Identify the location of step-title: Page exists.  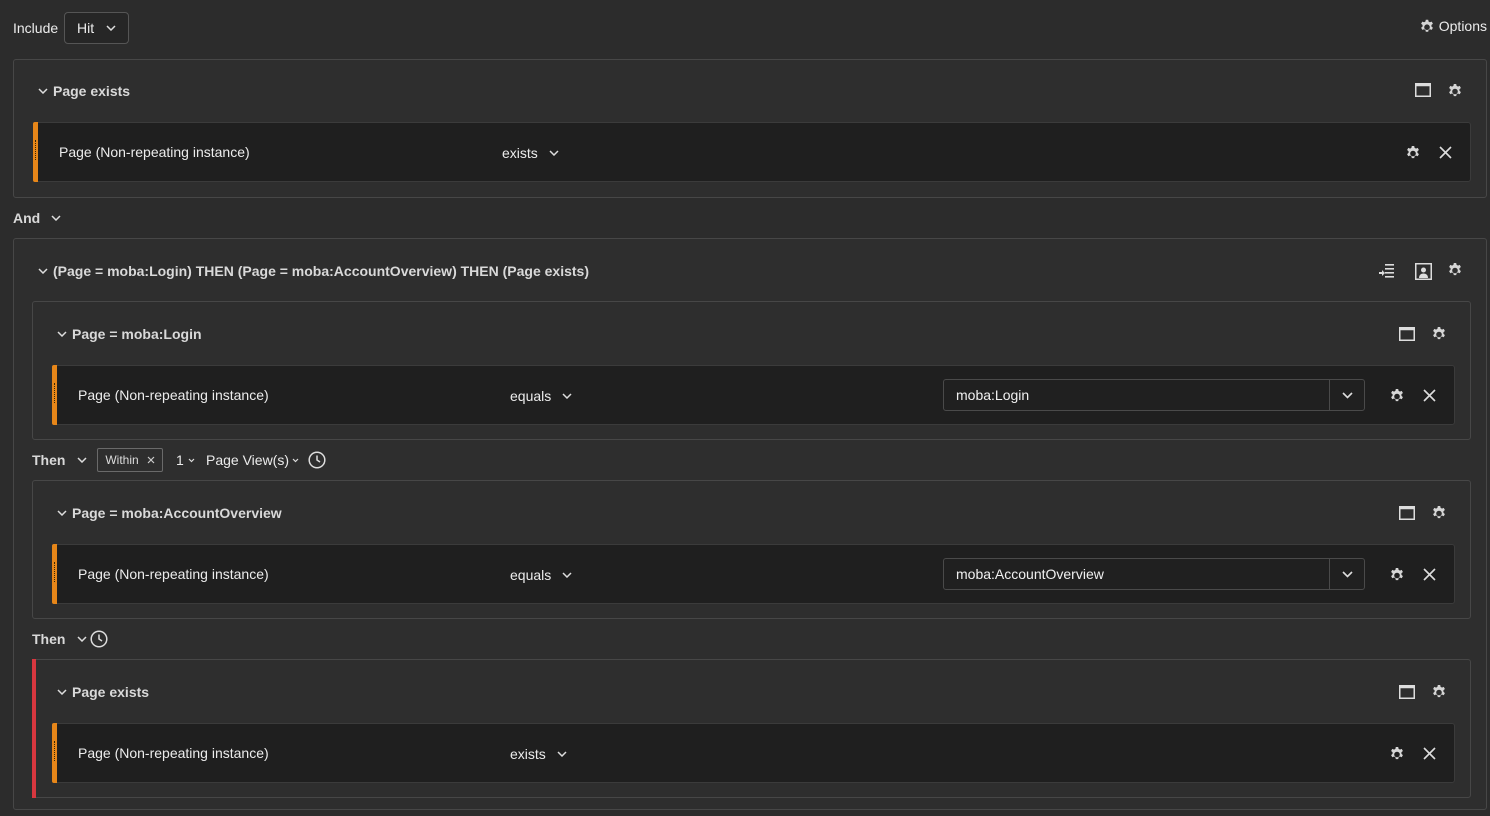
(111, 692).